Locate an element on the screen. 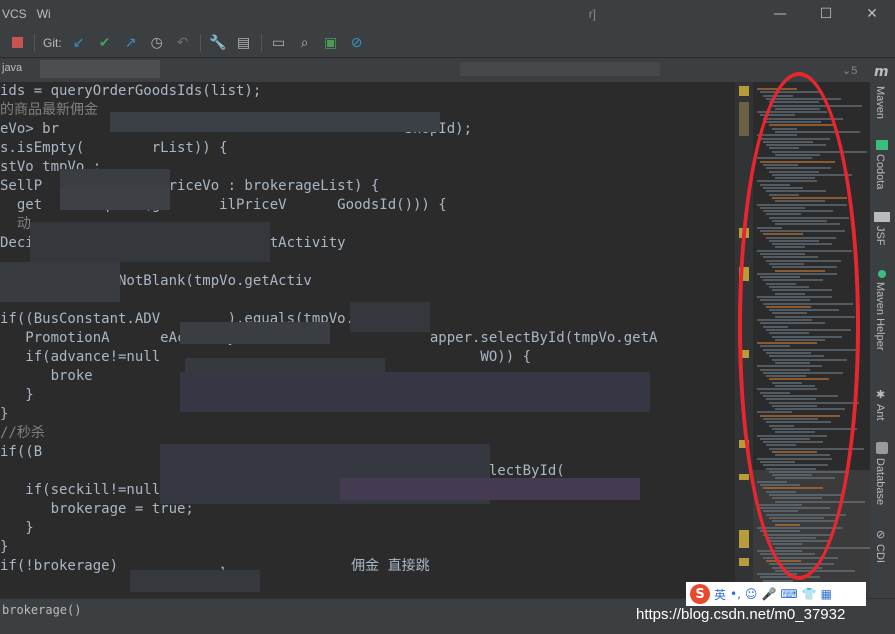  breadcrumb-method: brokerage() is located at coordinates (41, 610).